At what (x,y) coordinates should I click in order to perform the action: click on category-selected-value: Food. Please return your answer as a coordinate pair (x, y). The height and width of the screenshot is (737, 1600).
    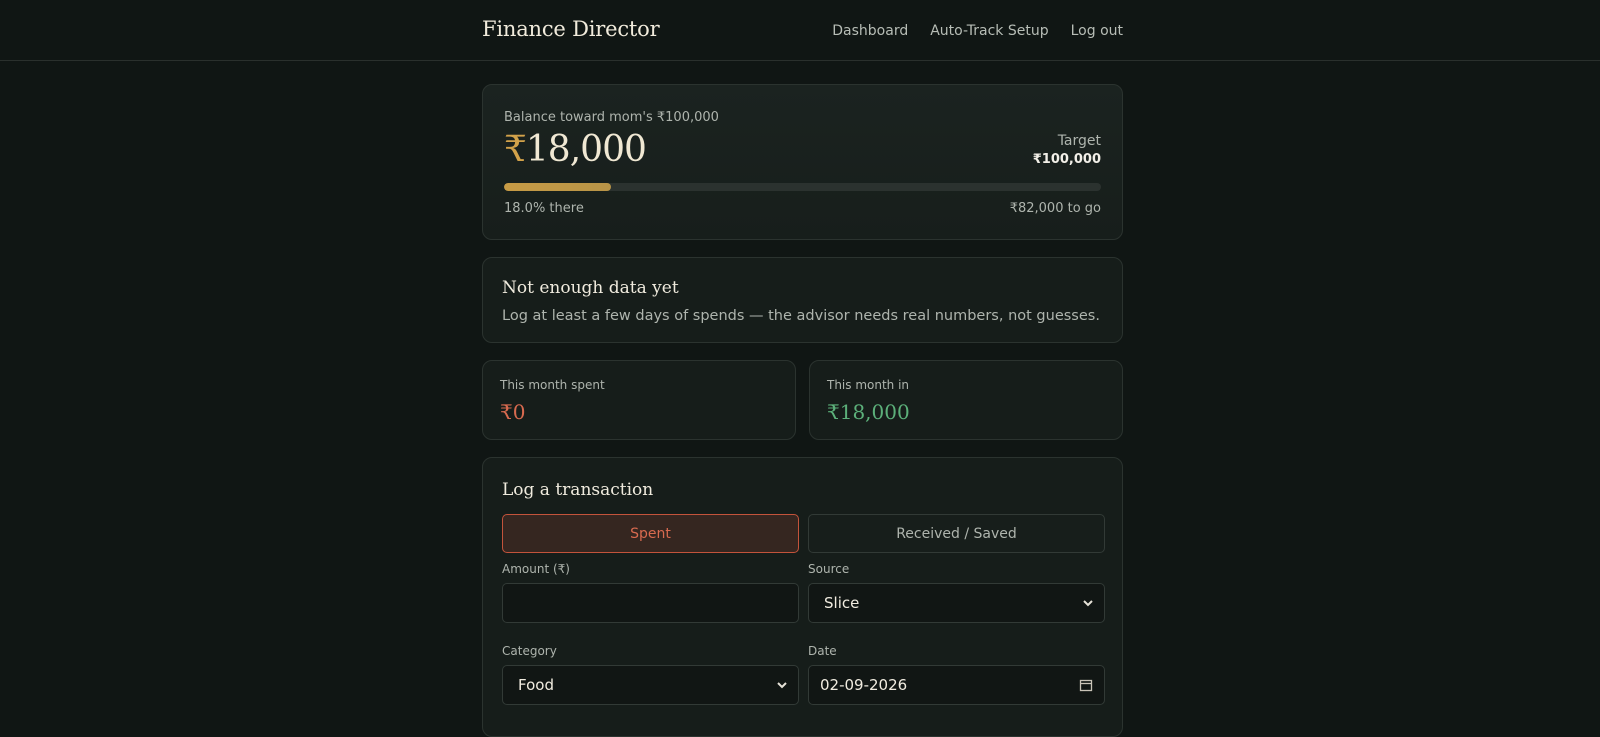
    Looking at the image, I should click on (536, 685).